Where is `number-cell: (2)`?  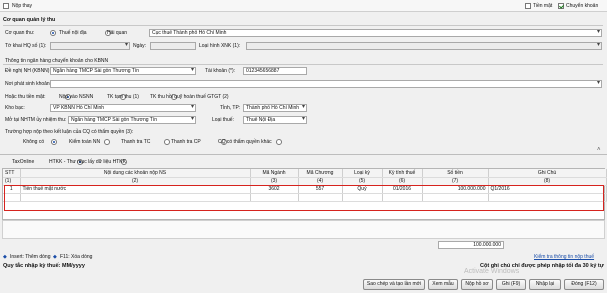
number-cell: (2) is located at coordinates (135, 181).